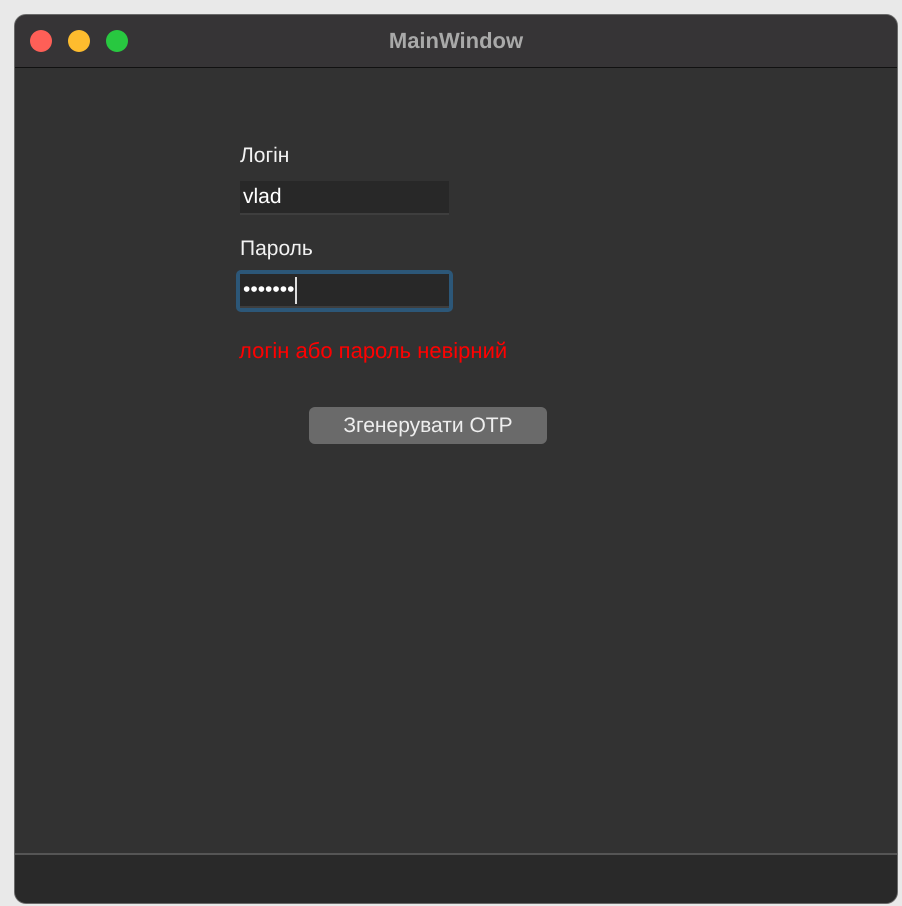 The height and width of the screenshot is (906, 902). What do you see at coordinates (265, 156) in the screenshot?
I see `field-label: Логін` at bounding box center [265, 156].